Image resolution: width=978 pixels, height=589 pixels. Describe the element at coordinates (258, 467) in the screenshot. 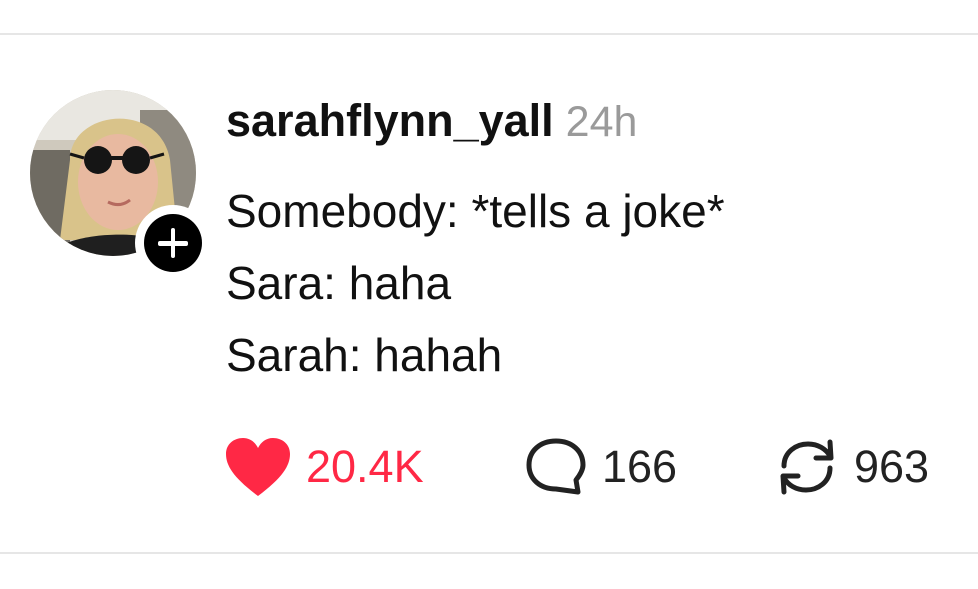

I see `heart-icon` at that location.